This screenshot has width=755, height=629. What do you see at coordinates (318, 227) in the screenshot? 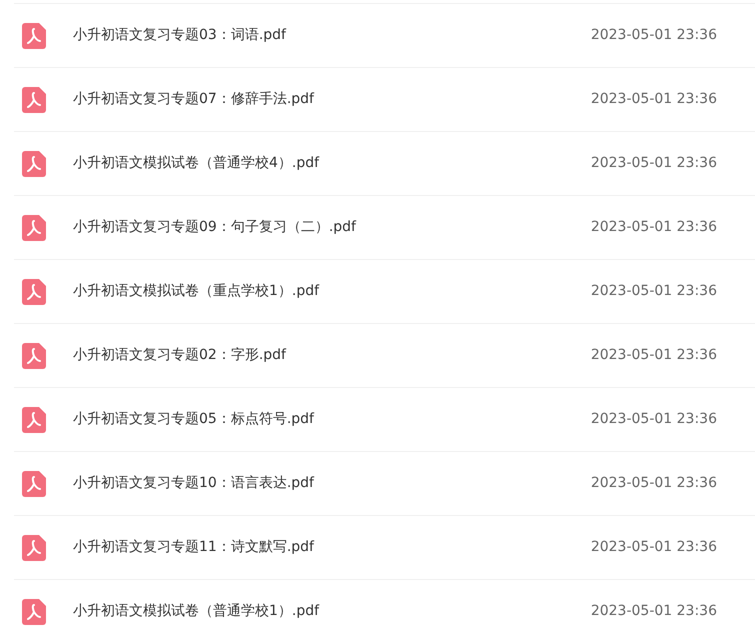
I see `file-name: 小升初语文复习专题09：句子复习（二）.pdf` at bounding box center [318, 227].